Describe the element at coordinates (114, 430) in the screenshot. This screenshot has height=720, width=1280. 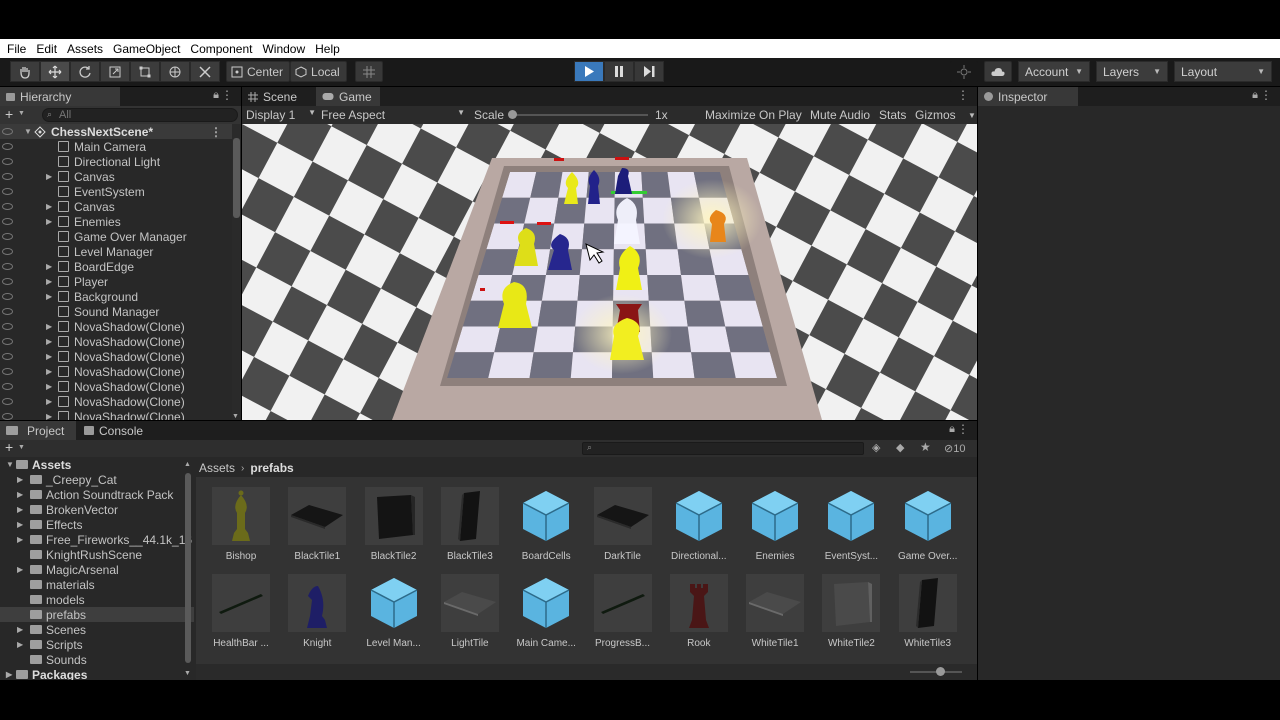
I see `tab-console: Console` at that location.